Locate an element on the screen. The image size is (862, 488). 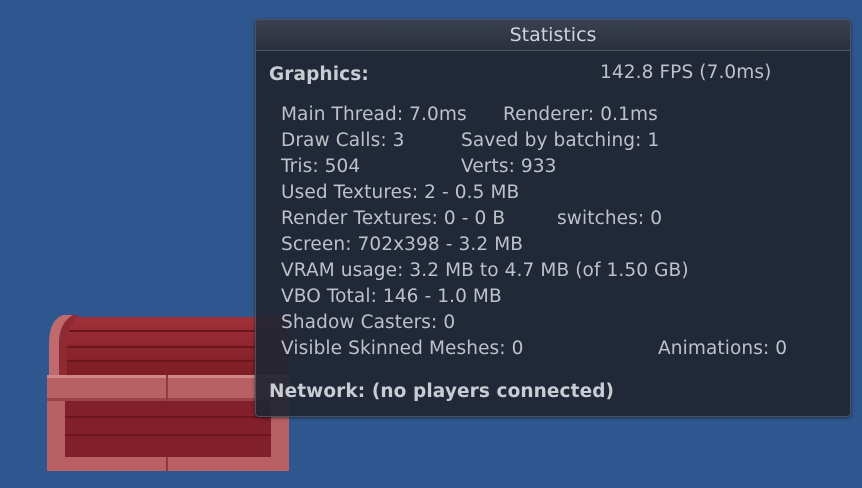
network-status: Network: (no players connected) is located at coordinates (442, 391).